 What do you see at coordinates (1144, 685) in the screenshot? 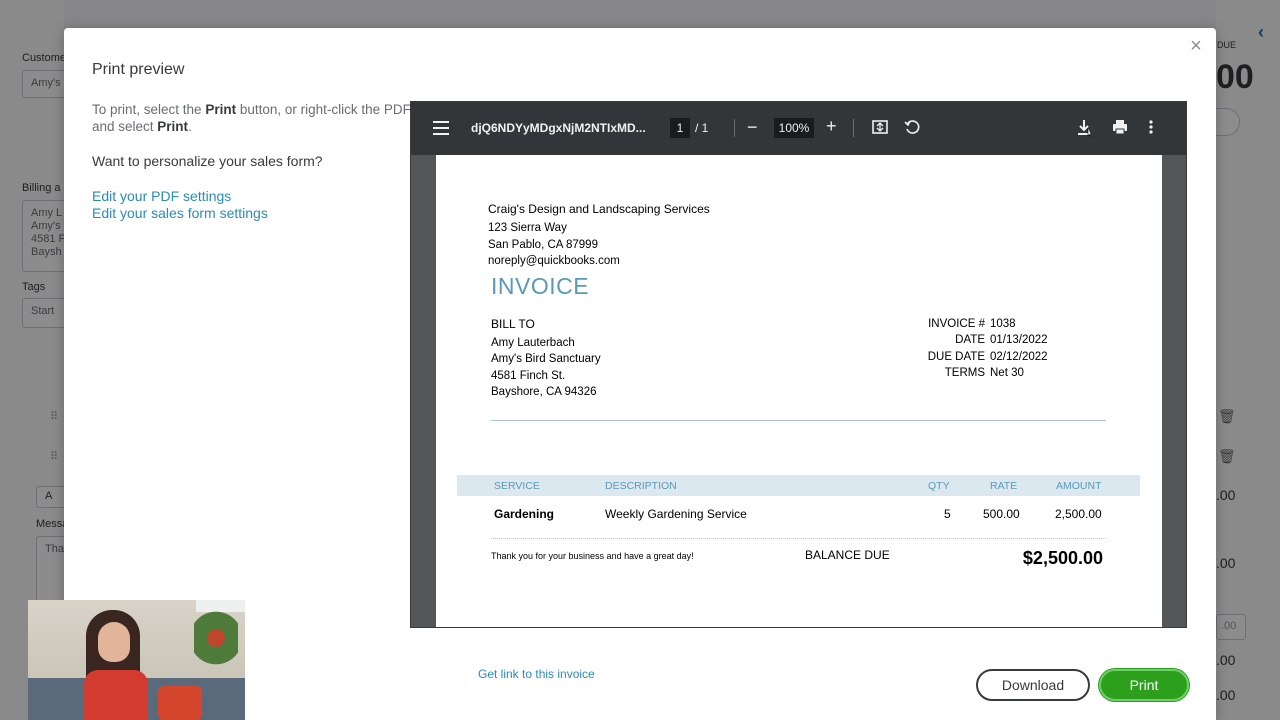
I see `print-button: Print` at bounding box center [1144, 685].